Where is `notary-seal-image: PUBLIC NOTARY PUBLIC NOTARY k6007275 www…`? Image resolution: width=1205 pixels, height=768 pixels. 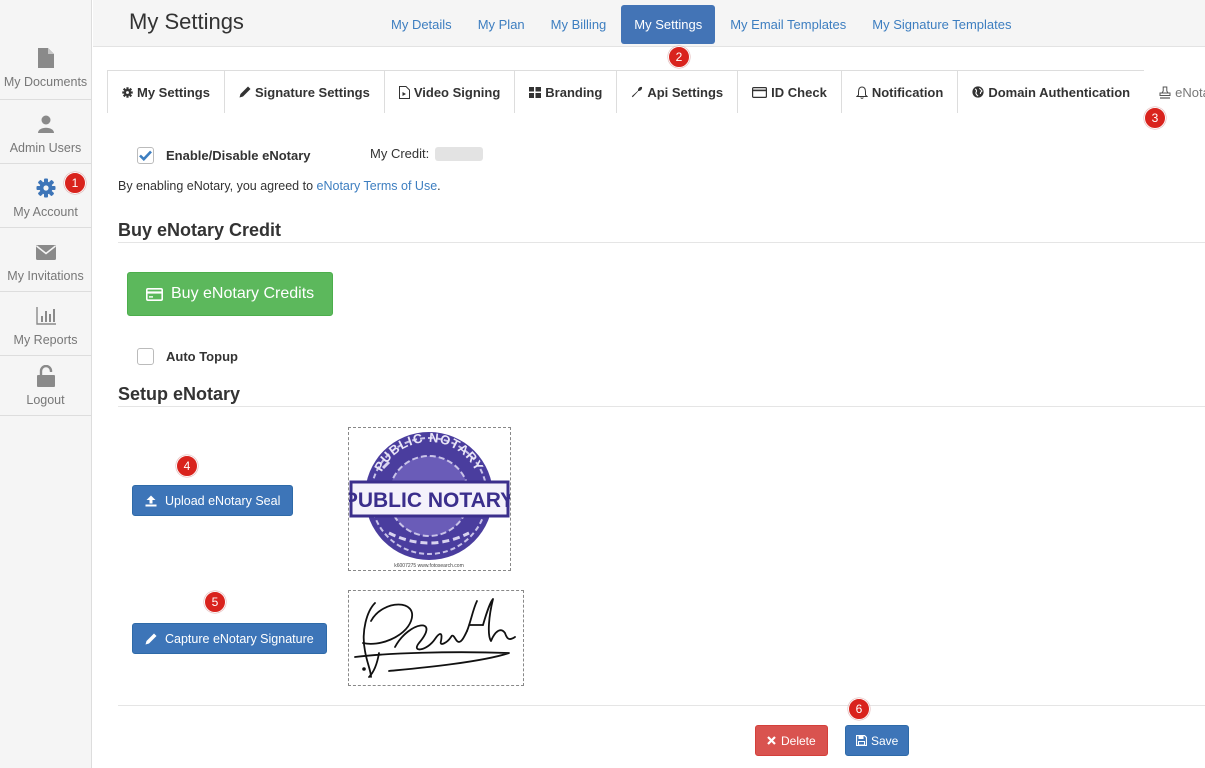
notary-seal-image: PUBLIC NOTARY PUBLIC NOTARY k6007275 www… is located at coordinates (429, 499).